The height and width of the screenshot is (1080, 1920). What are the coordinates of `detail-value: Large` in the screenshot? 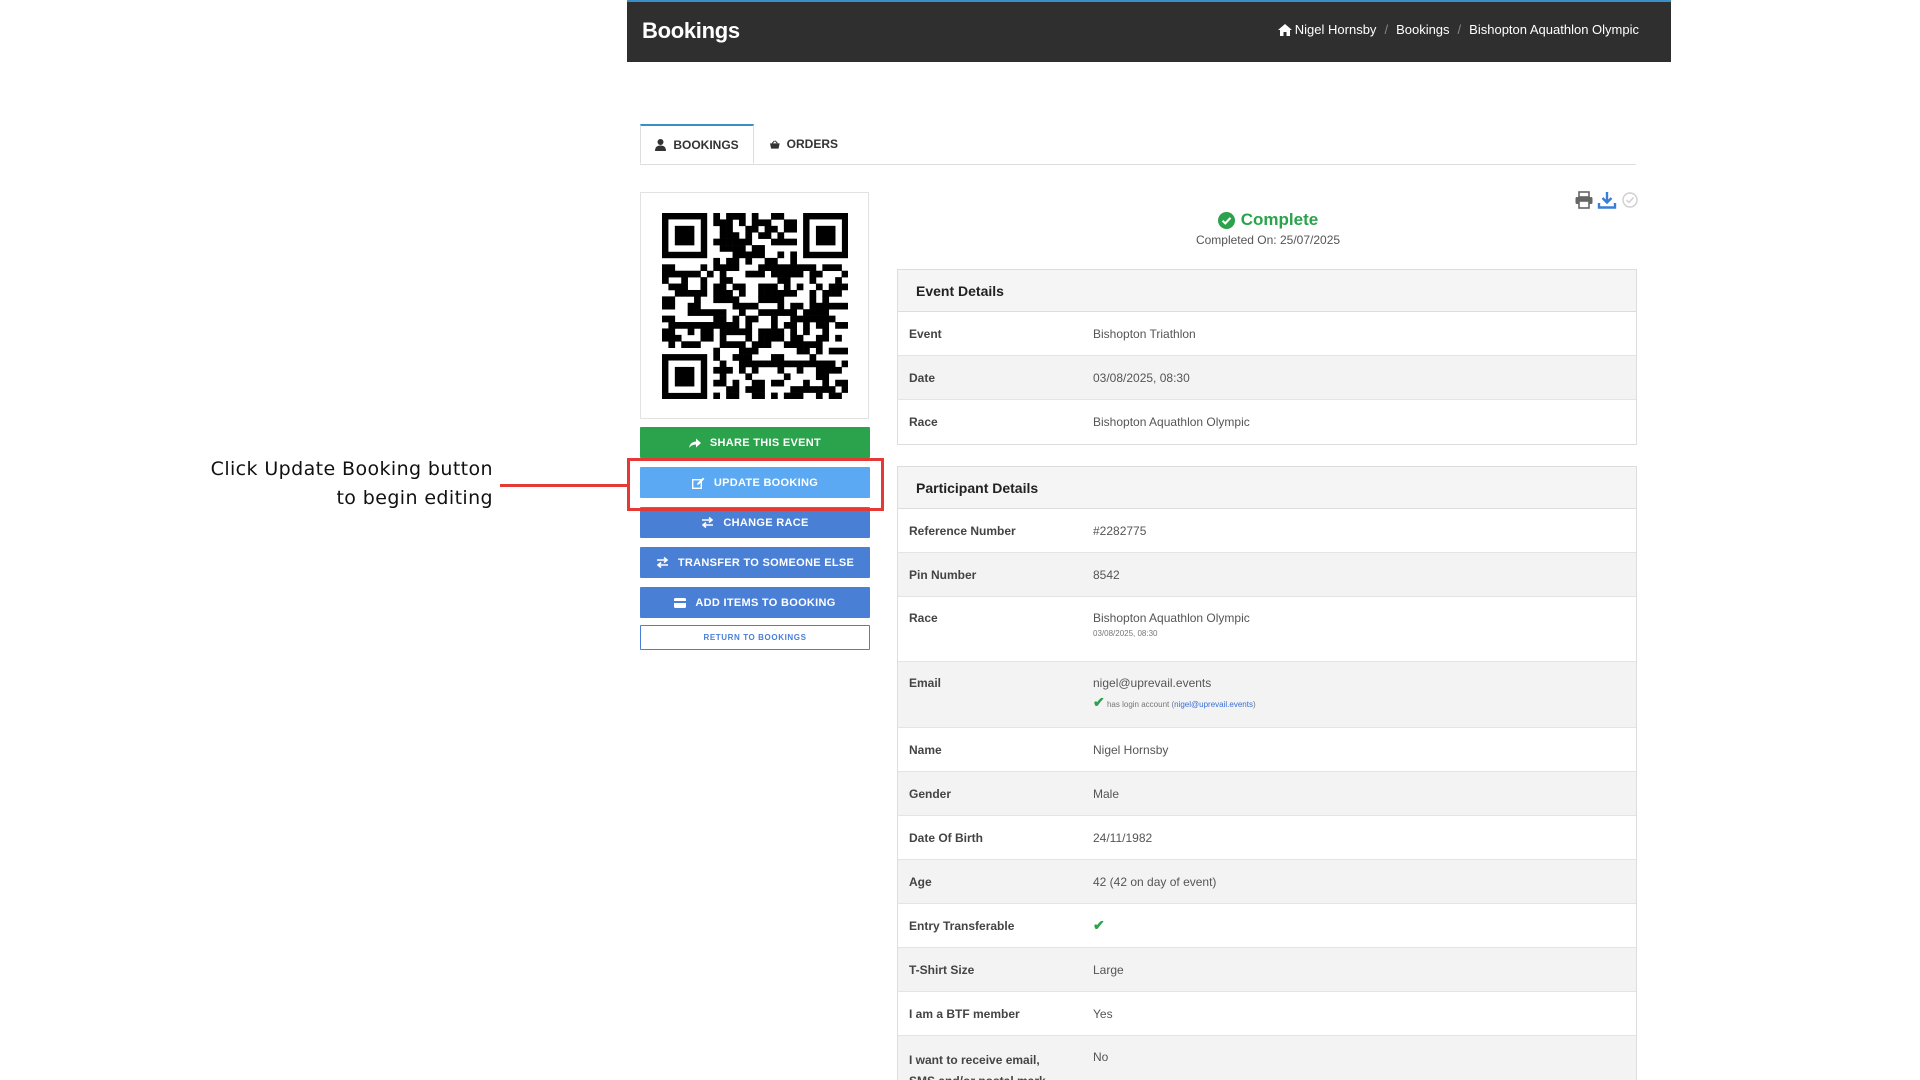 It's located at (1108, 969).